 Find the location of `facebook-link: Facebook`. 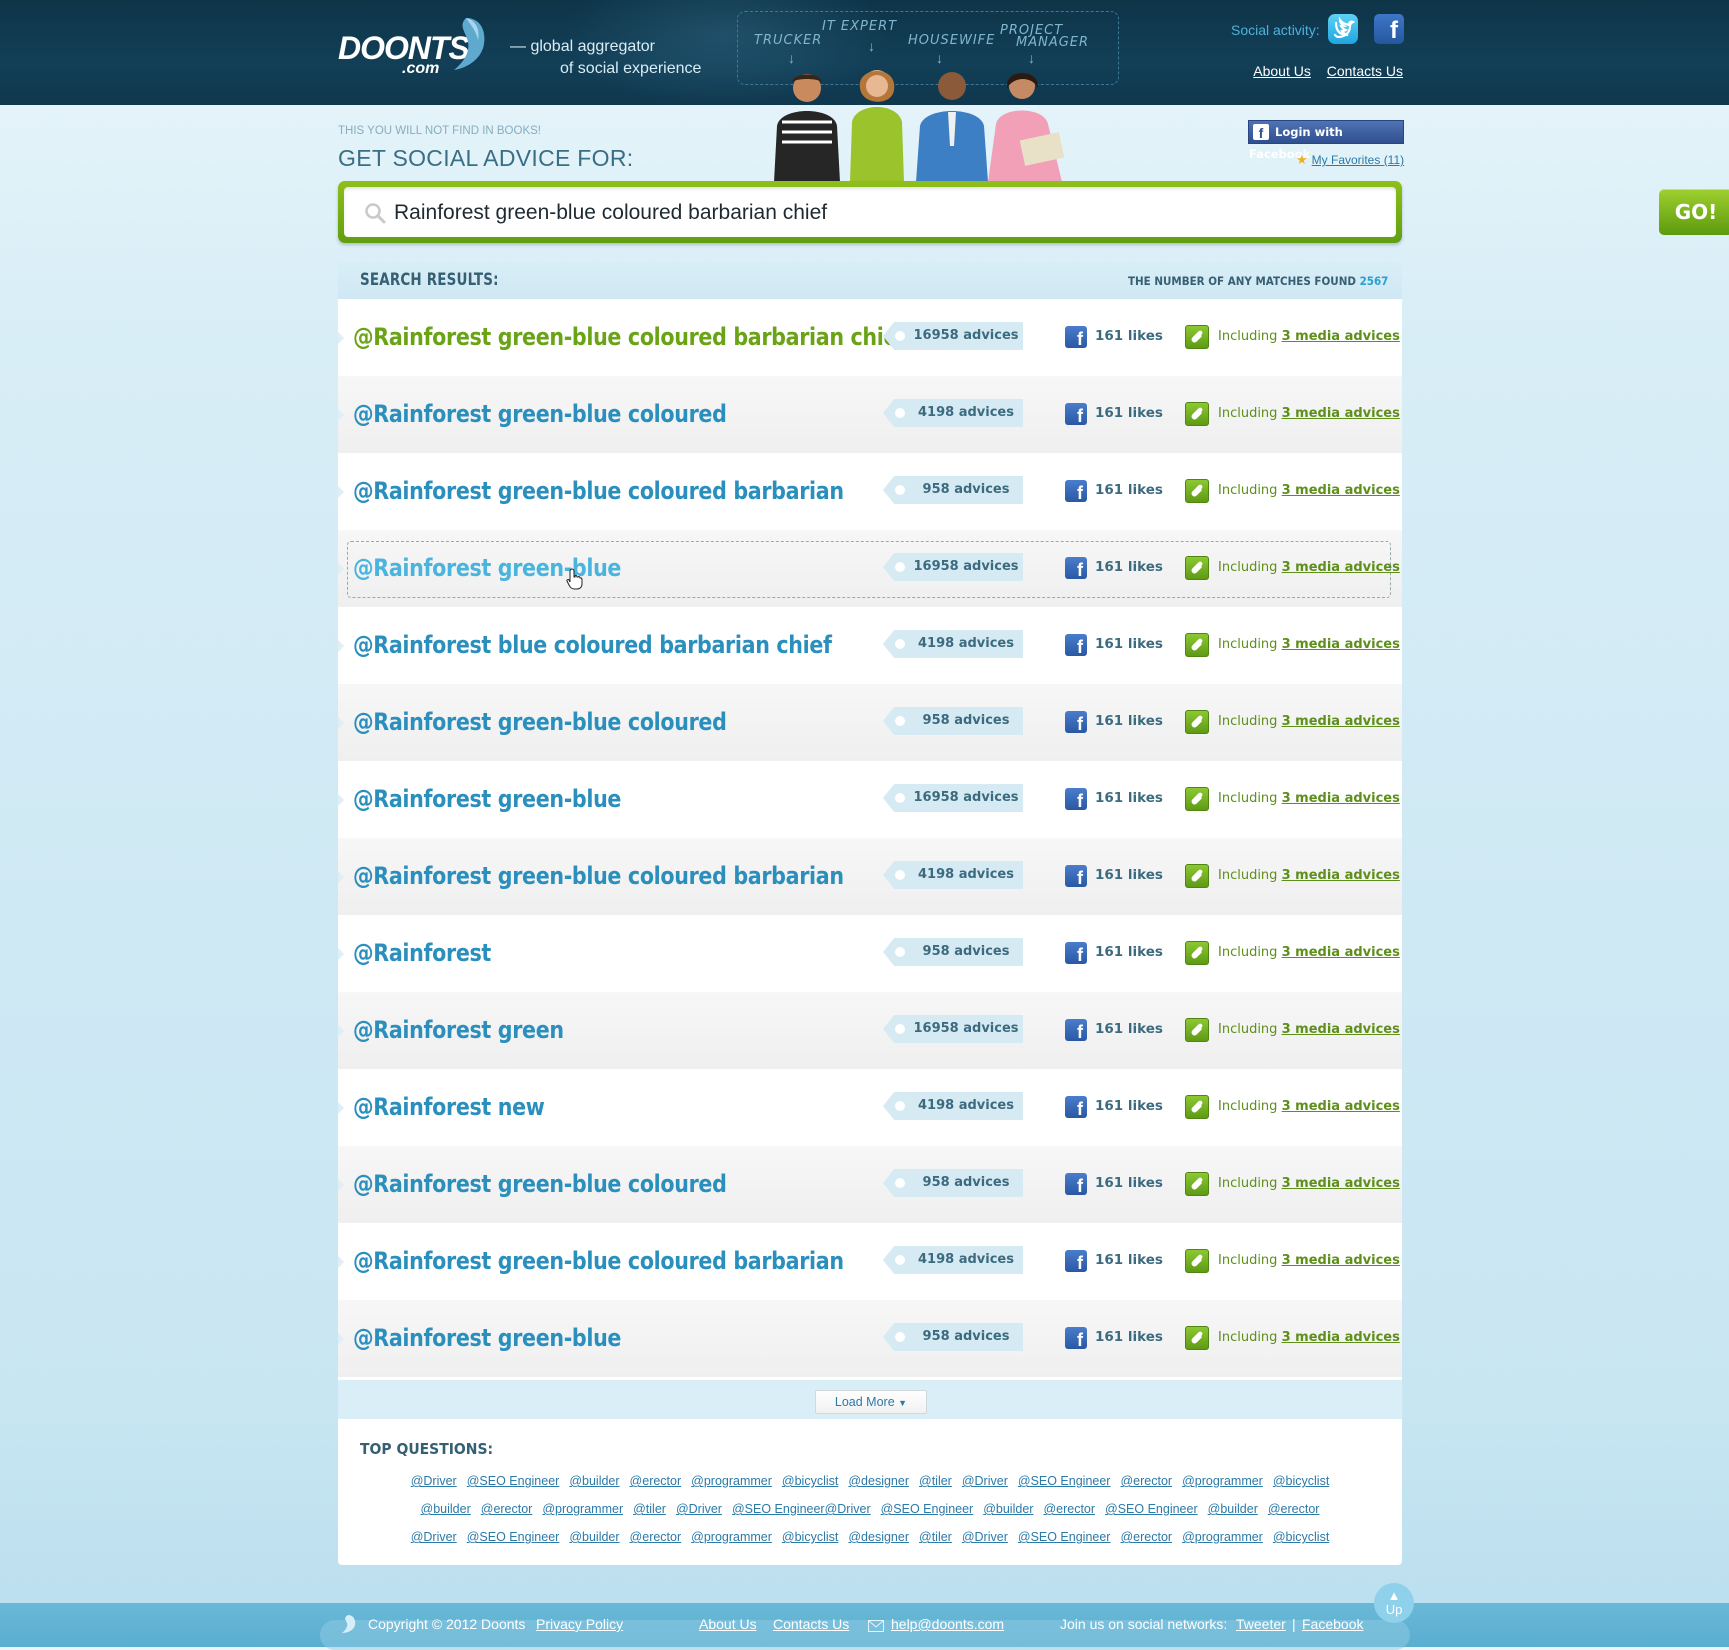

facebook-link: Facebook is located at coordinates (1332, 1624).